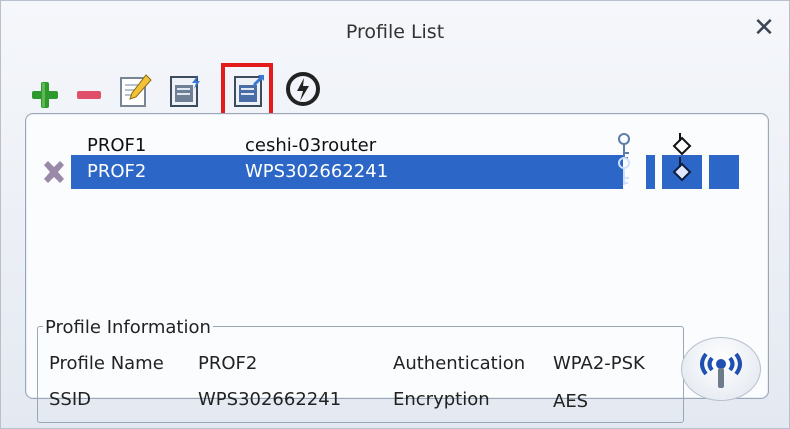 This screenshot has height=429, width=790. Describe the element at coordinates (395, 32) in the screenshot. I see `window-title: Profile List` at that location.